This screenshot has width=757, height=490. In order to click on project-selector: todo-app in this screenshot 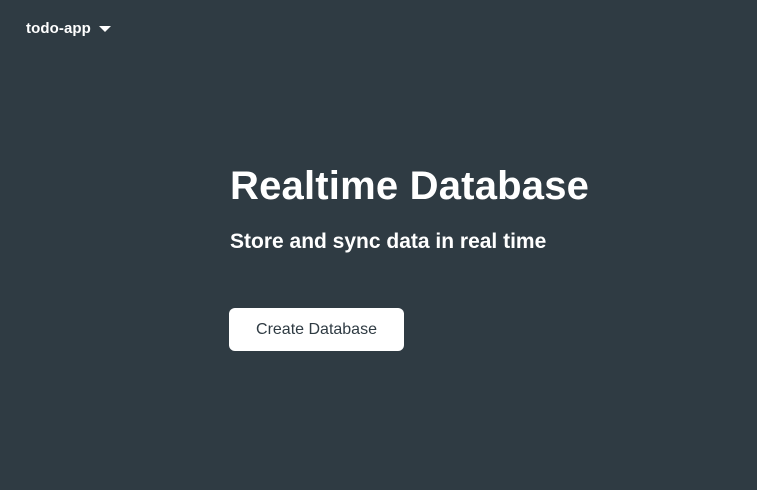, I will do `click(68, 28)`.